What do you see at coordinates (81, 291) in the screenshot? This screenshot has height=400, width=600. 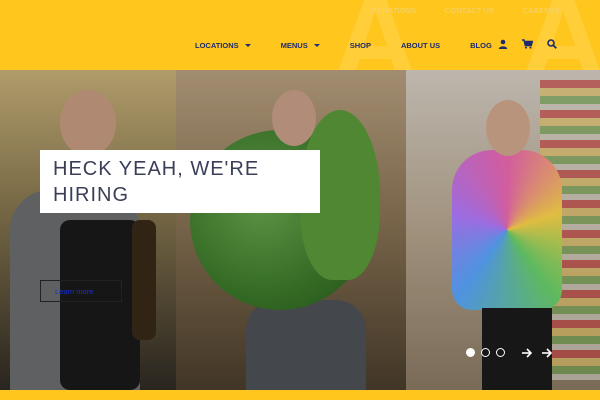 I see `learn-more-button: Learn more` at bounding box center [81, 291].